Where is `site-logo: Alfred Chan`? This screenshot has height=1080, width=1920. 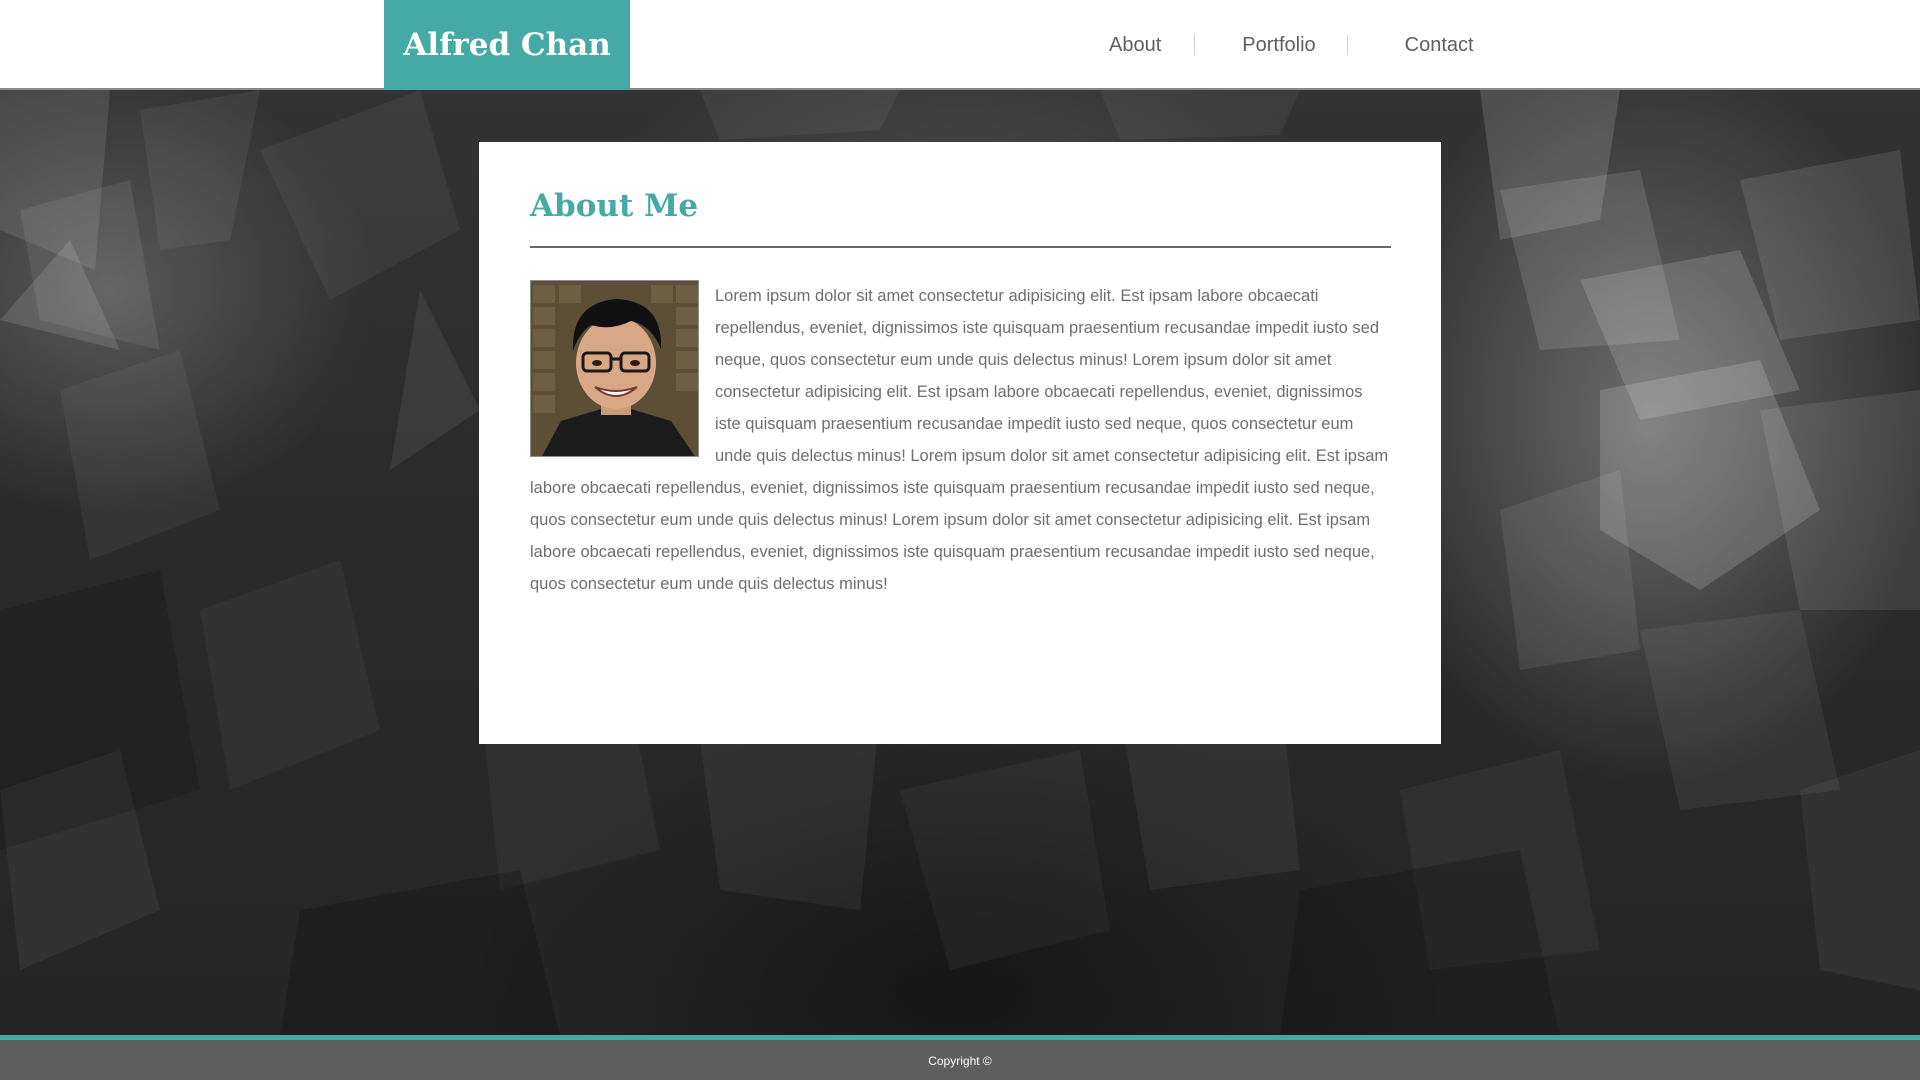 site-logo: Alfred Chan is located at coordinates (507, 45).